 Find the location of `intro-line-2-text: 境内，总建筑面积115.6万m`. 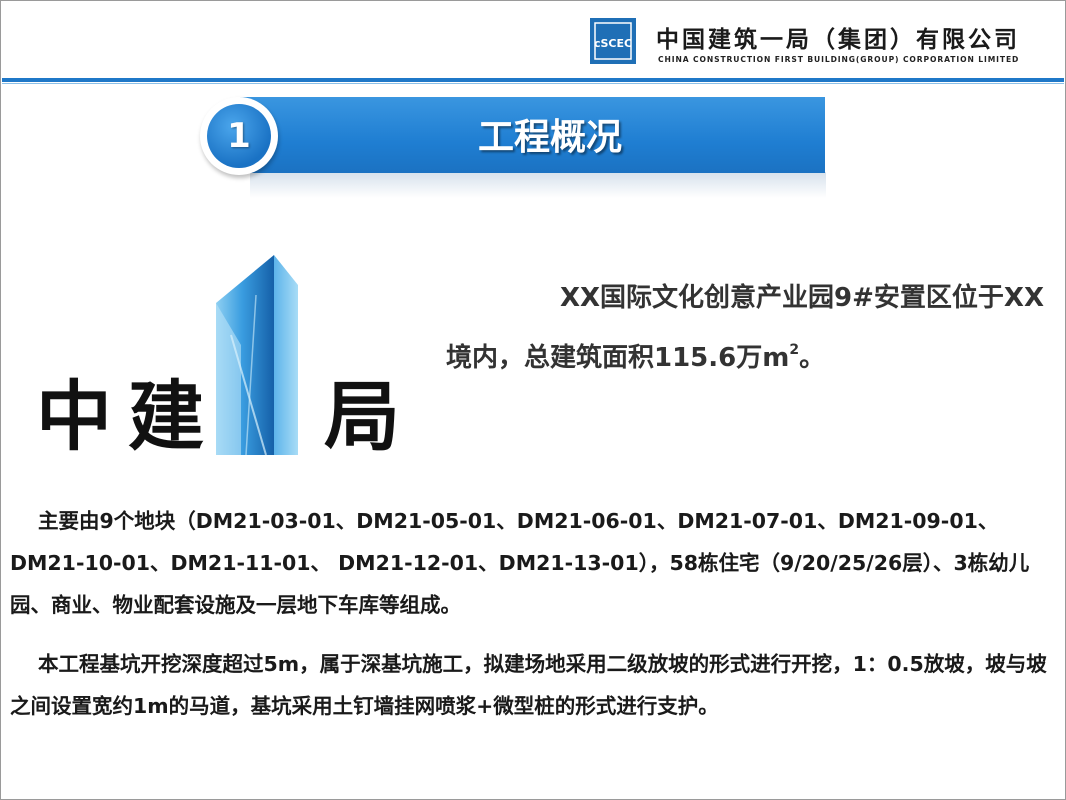

intro-line-2-text: 境内，总建筑面积115.6万m is located at coordinates (618, 358).